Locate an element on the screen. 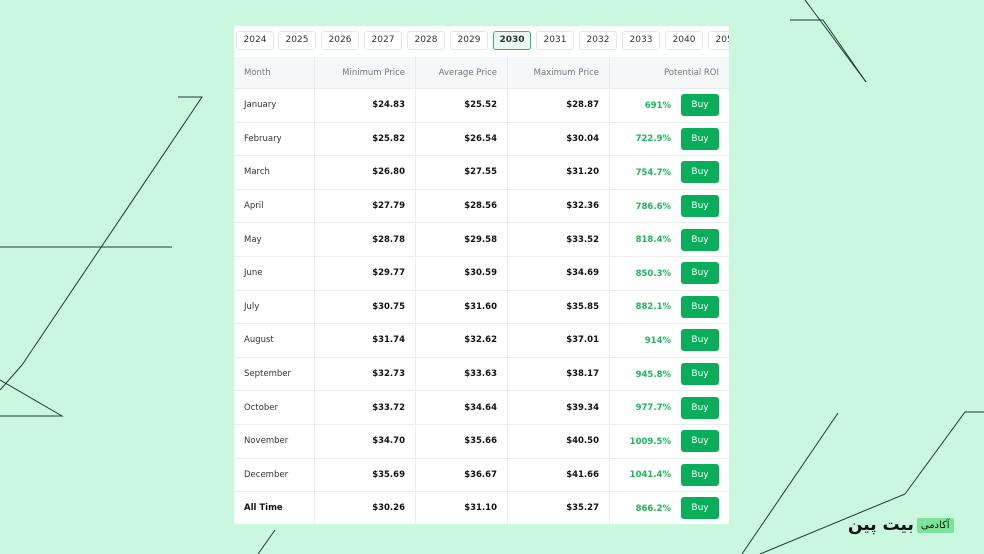 This screenshot has width=984, height=554. cell-max-price: $35.85 is located at coordinates (558, 307).